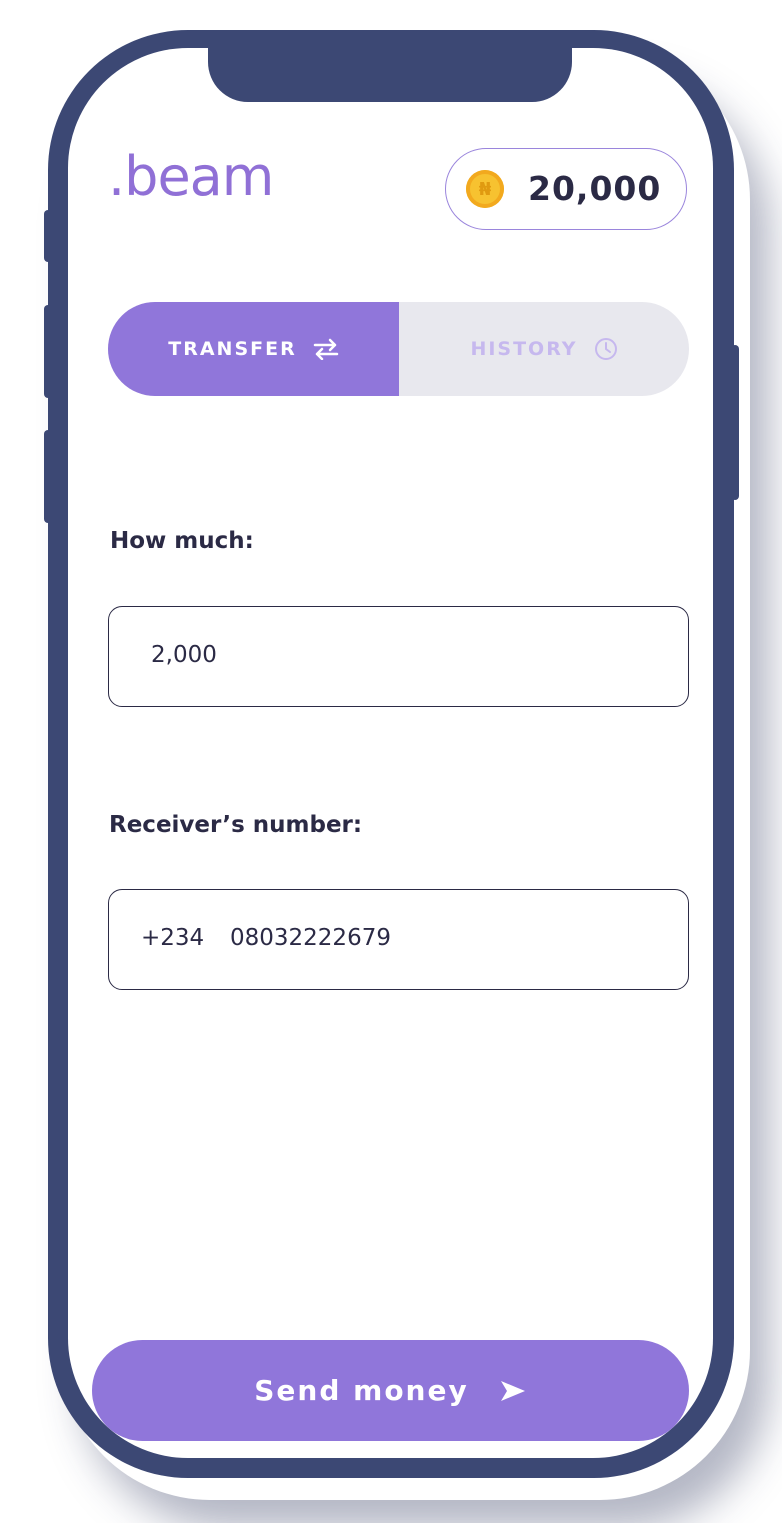 This screenshot has width=782, height=1523. What do you see at coordinates (182, 541) in the screenshot?
I see `amount-label: How much:` at bounding box center [182, 541].